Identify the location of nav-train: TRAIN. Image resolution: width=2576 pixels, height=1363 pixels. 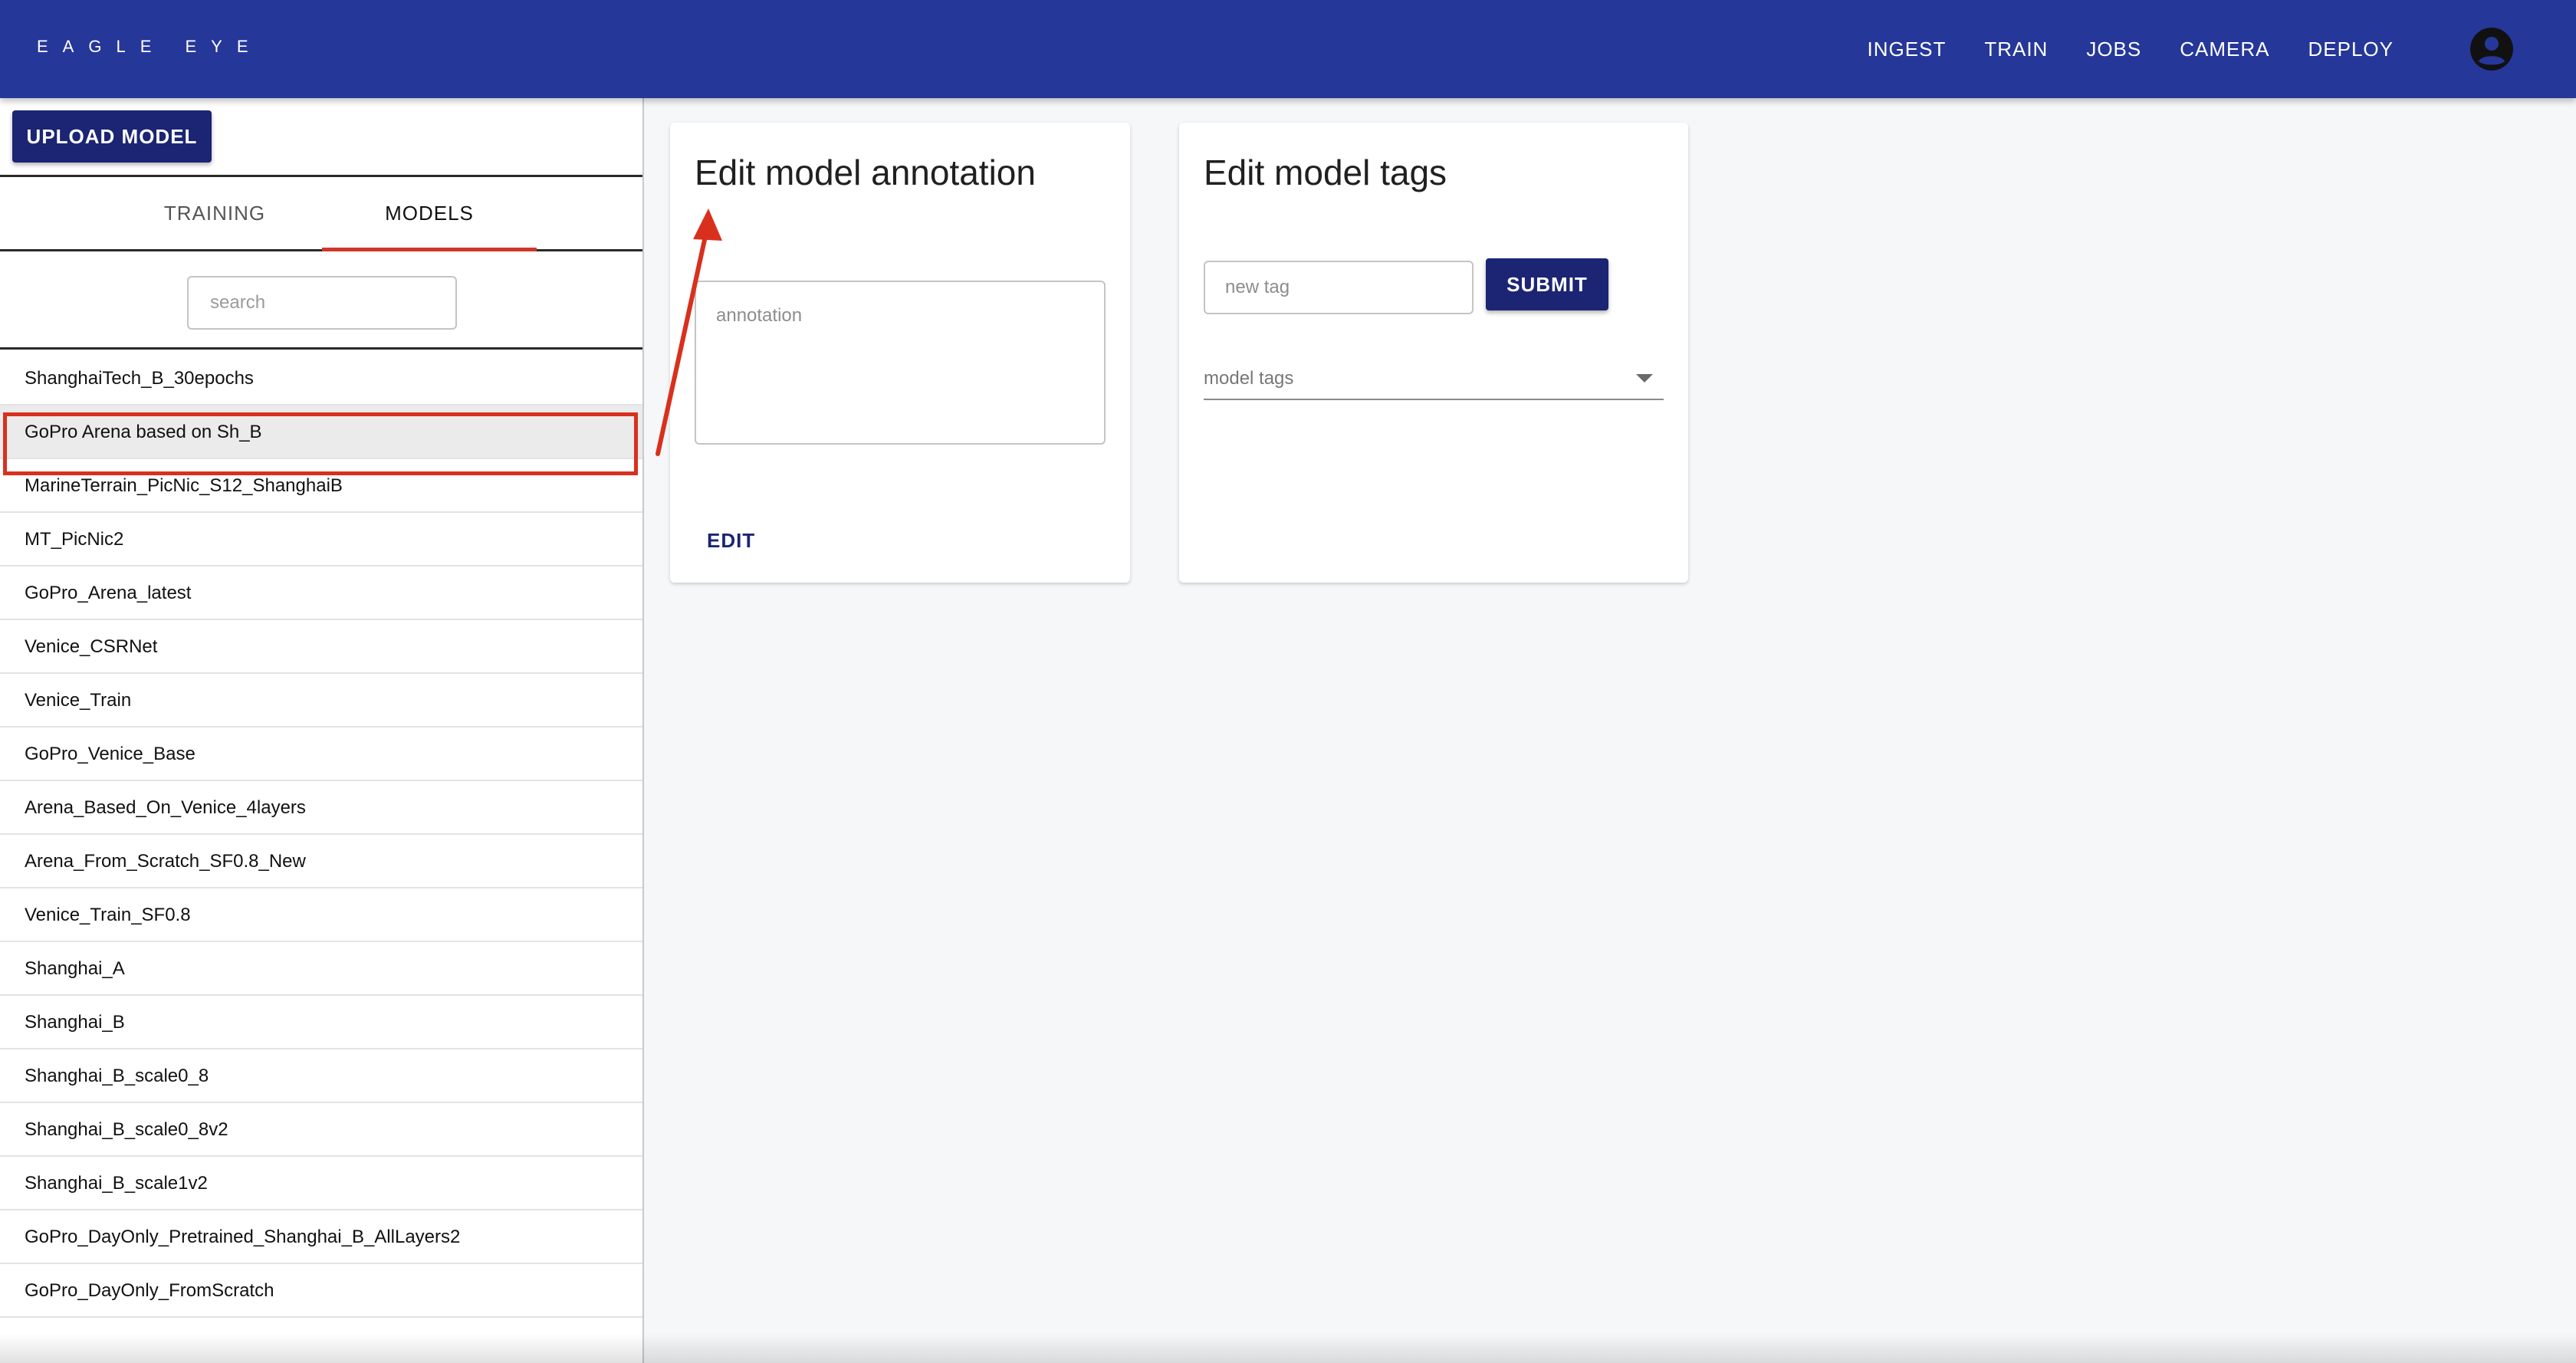
(2016, 49).